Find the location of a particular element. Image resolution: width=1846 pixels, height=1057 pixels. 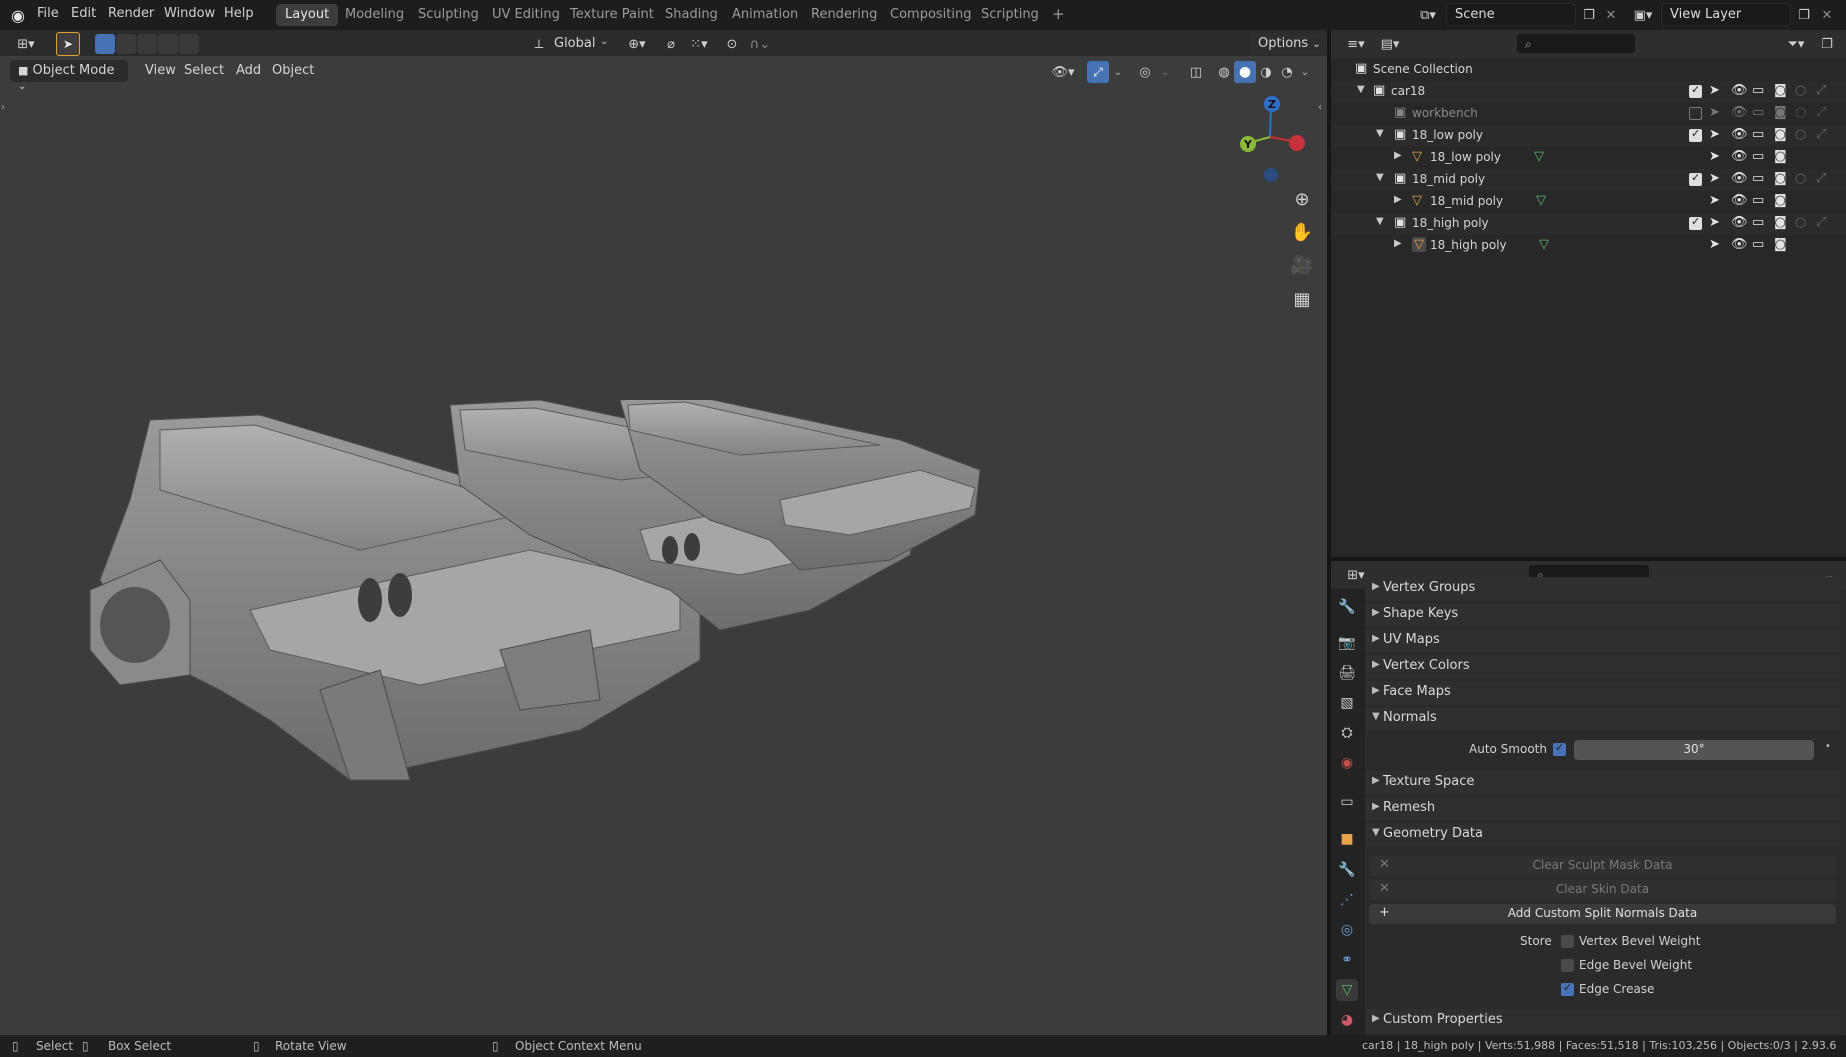

section-texture-space: ▶ Texture Space is located at coordinates (1602, 783).